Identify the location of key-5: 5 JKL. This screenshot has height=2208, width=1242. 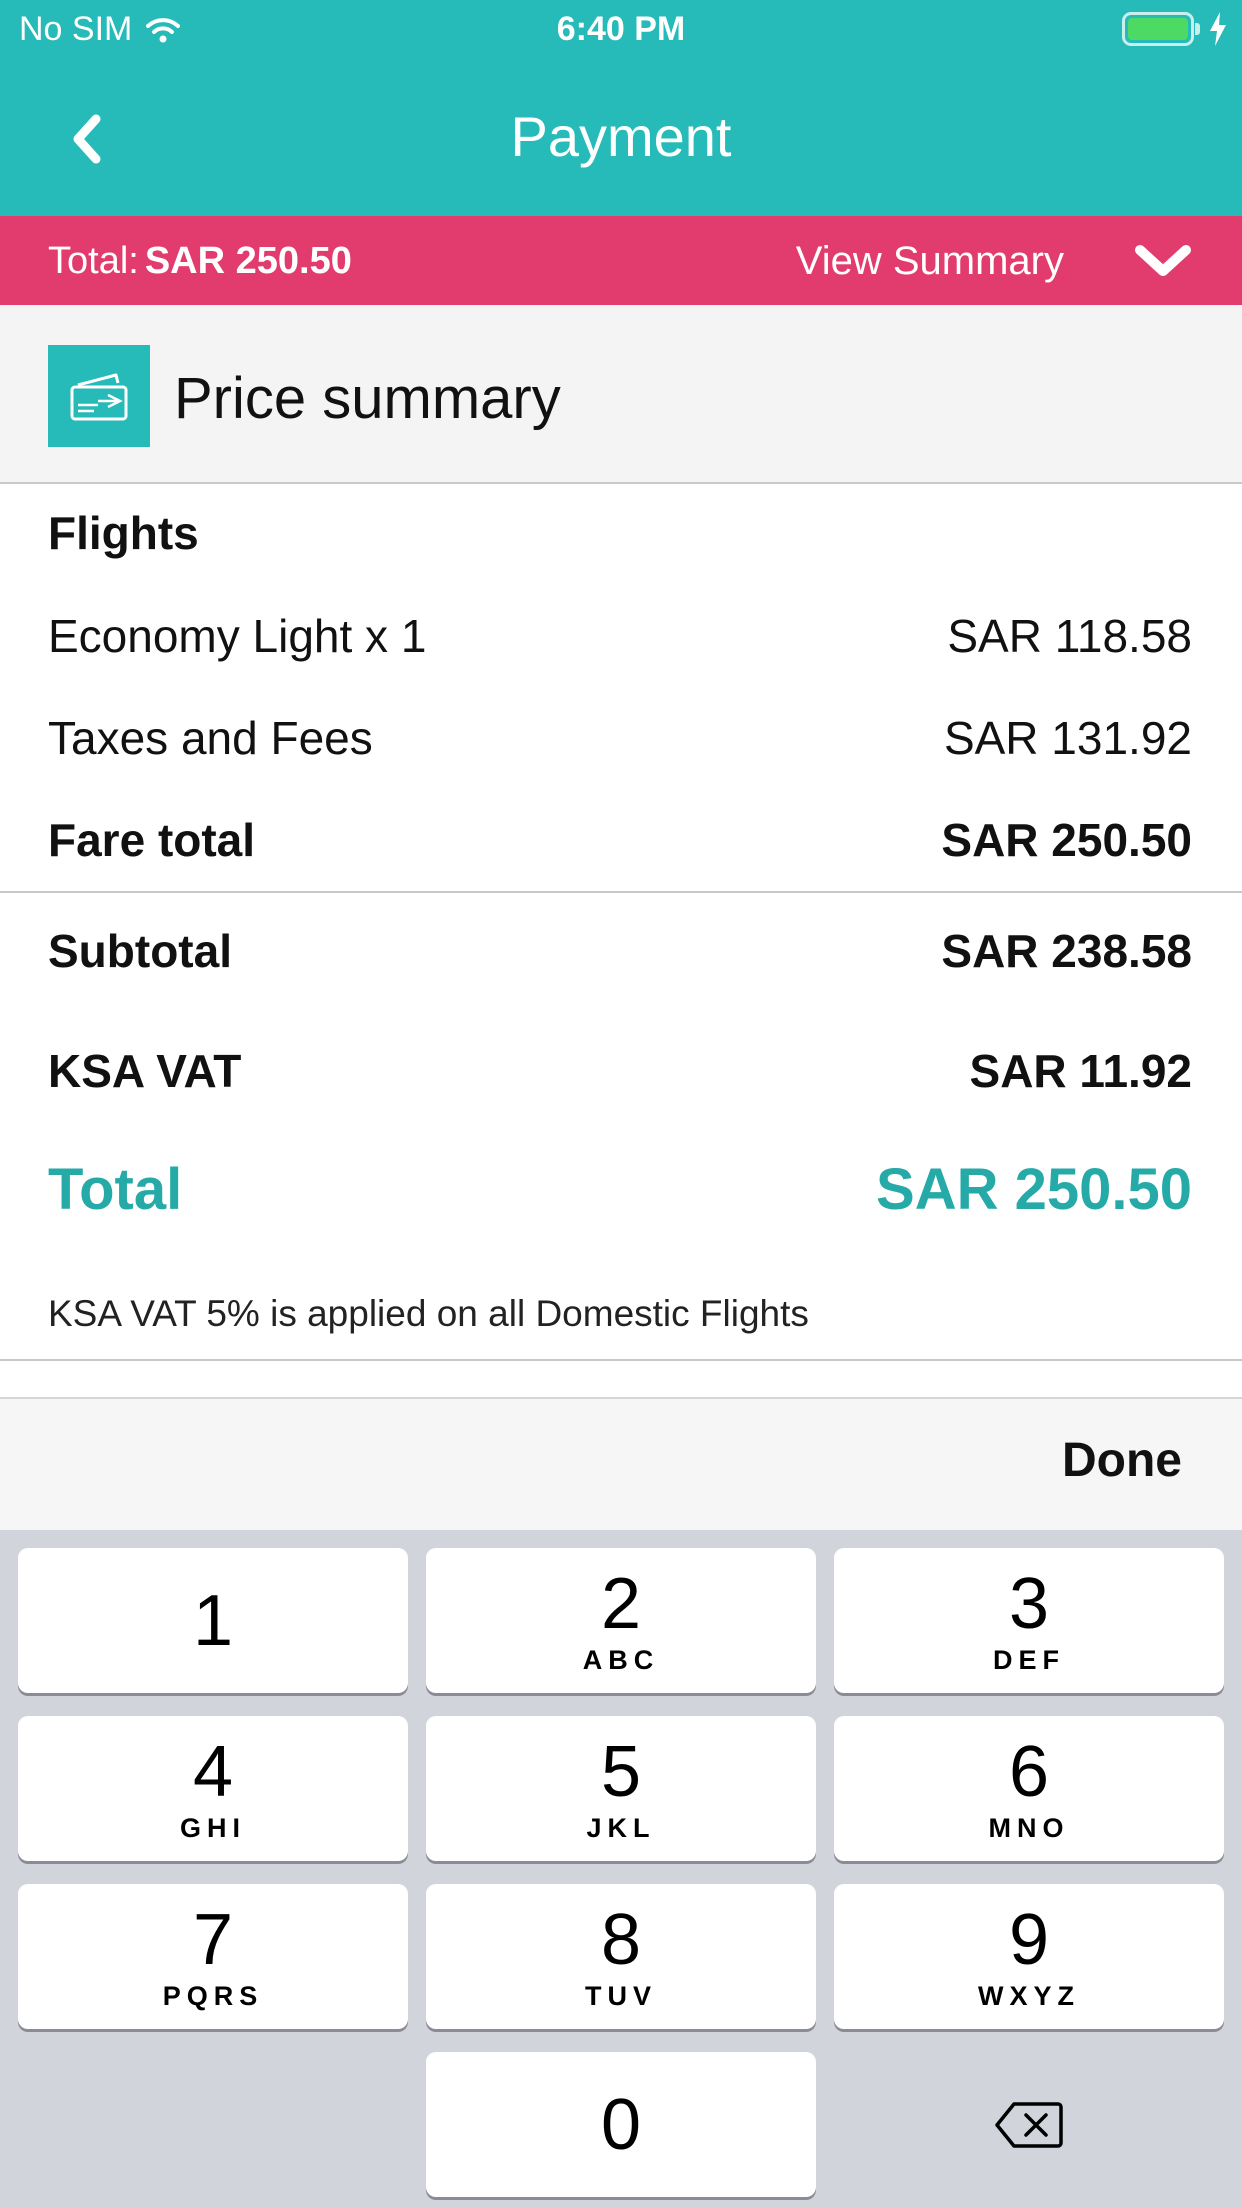
(621, 1788).